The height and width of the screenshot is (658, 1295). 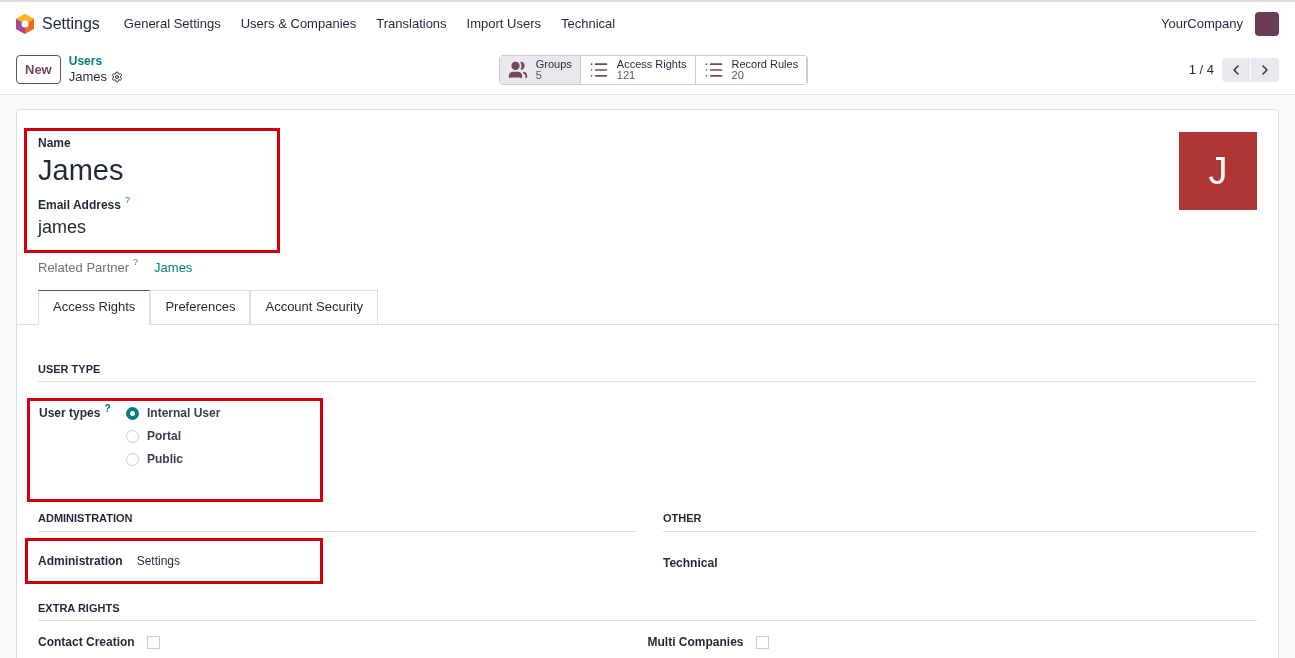 What do you see at coordinates (79, 206) in the screenshot?
I see `field-label: Email Address` at bounding box center [79, 206].